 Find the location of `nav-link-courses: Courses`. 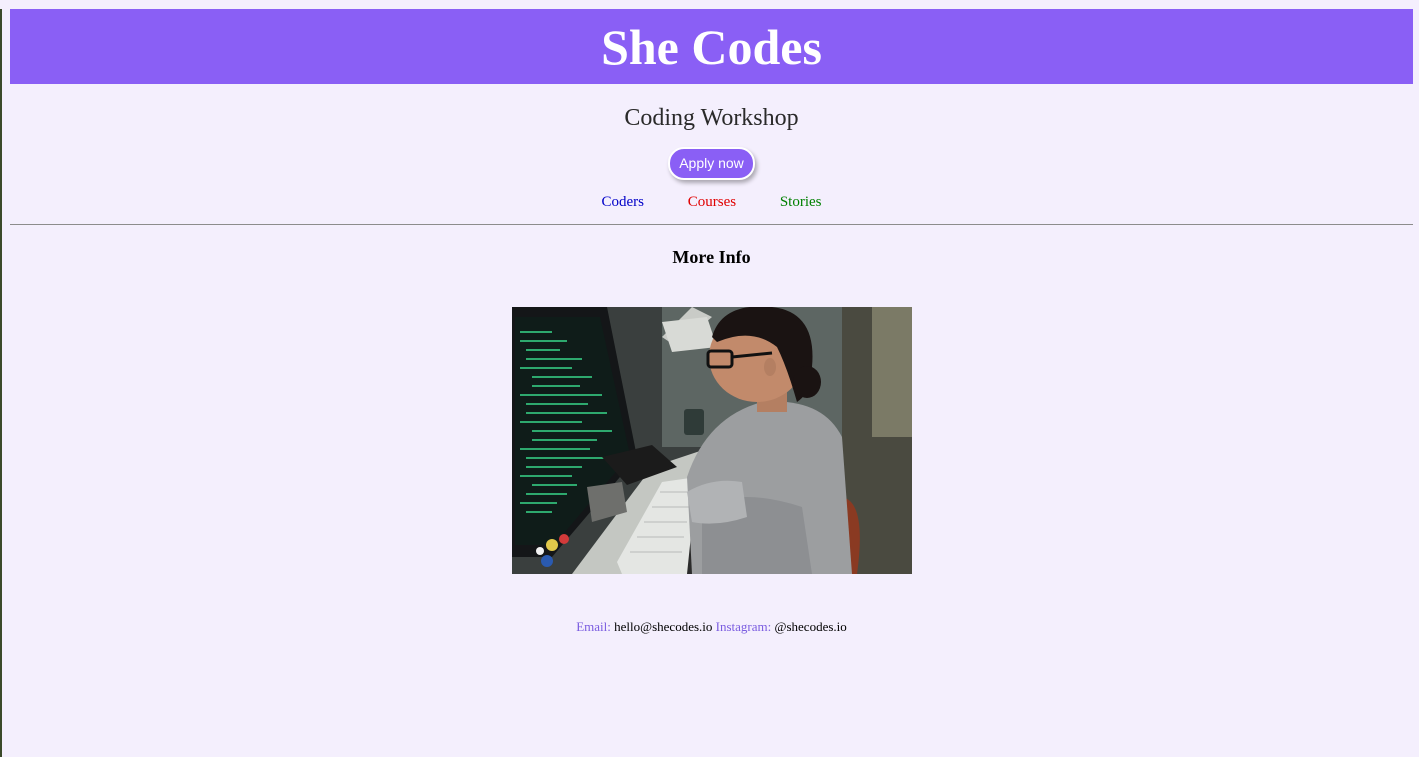

nav-link-courses: Courses is located at coordinates (712, 202).